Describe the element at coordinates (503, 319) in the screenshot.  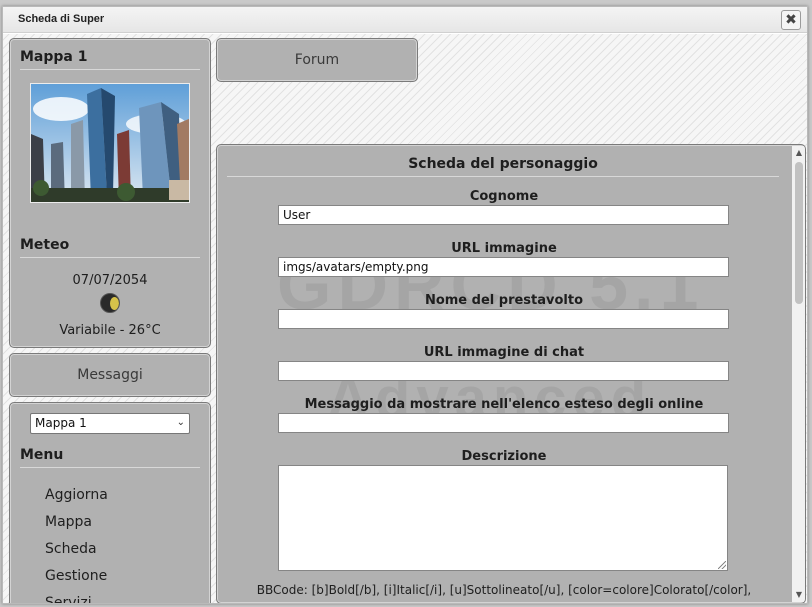
I see `faceclaim-input` at that location.